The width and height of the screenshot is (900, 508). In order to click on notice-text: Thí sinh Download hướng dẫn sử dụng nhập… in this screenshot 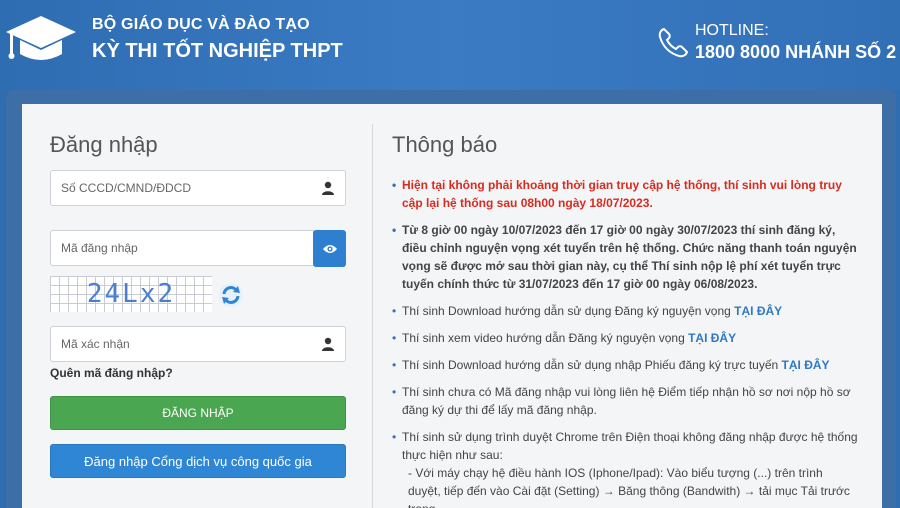, I will do `click(590, 365)`.